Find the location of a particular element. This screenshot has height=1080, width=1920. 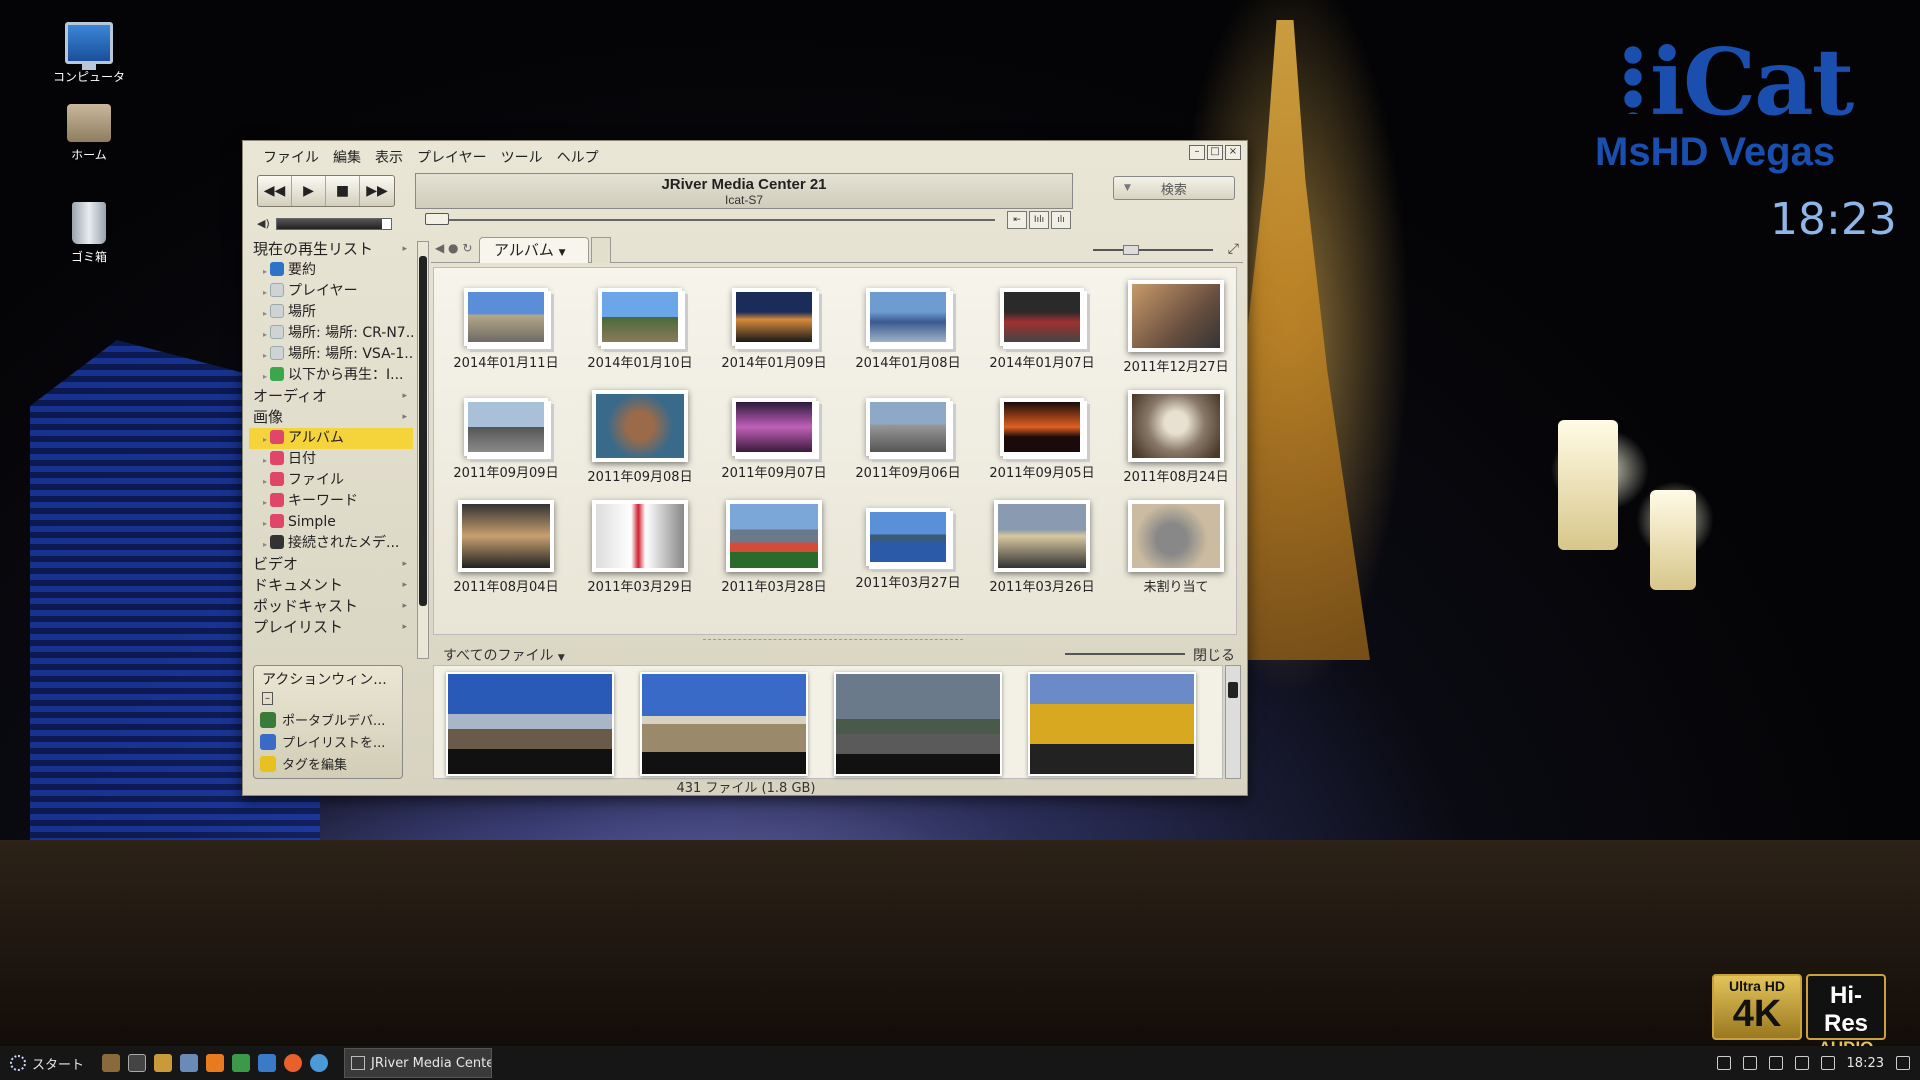

file-size-slider is located at coordinates (1125, 654).